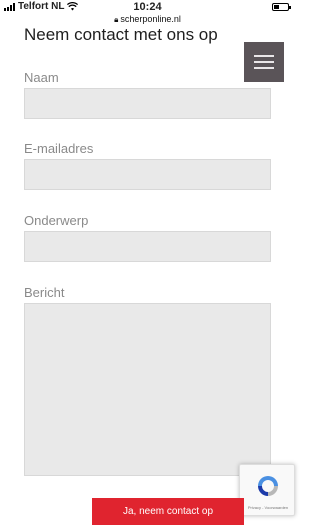  Describe the element at coordinates (44, 292) in the screenshot. I see `message-label: Bericht` at that location.